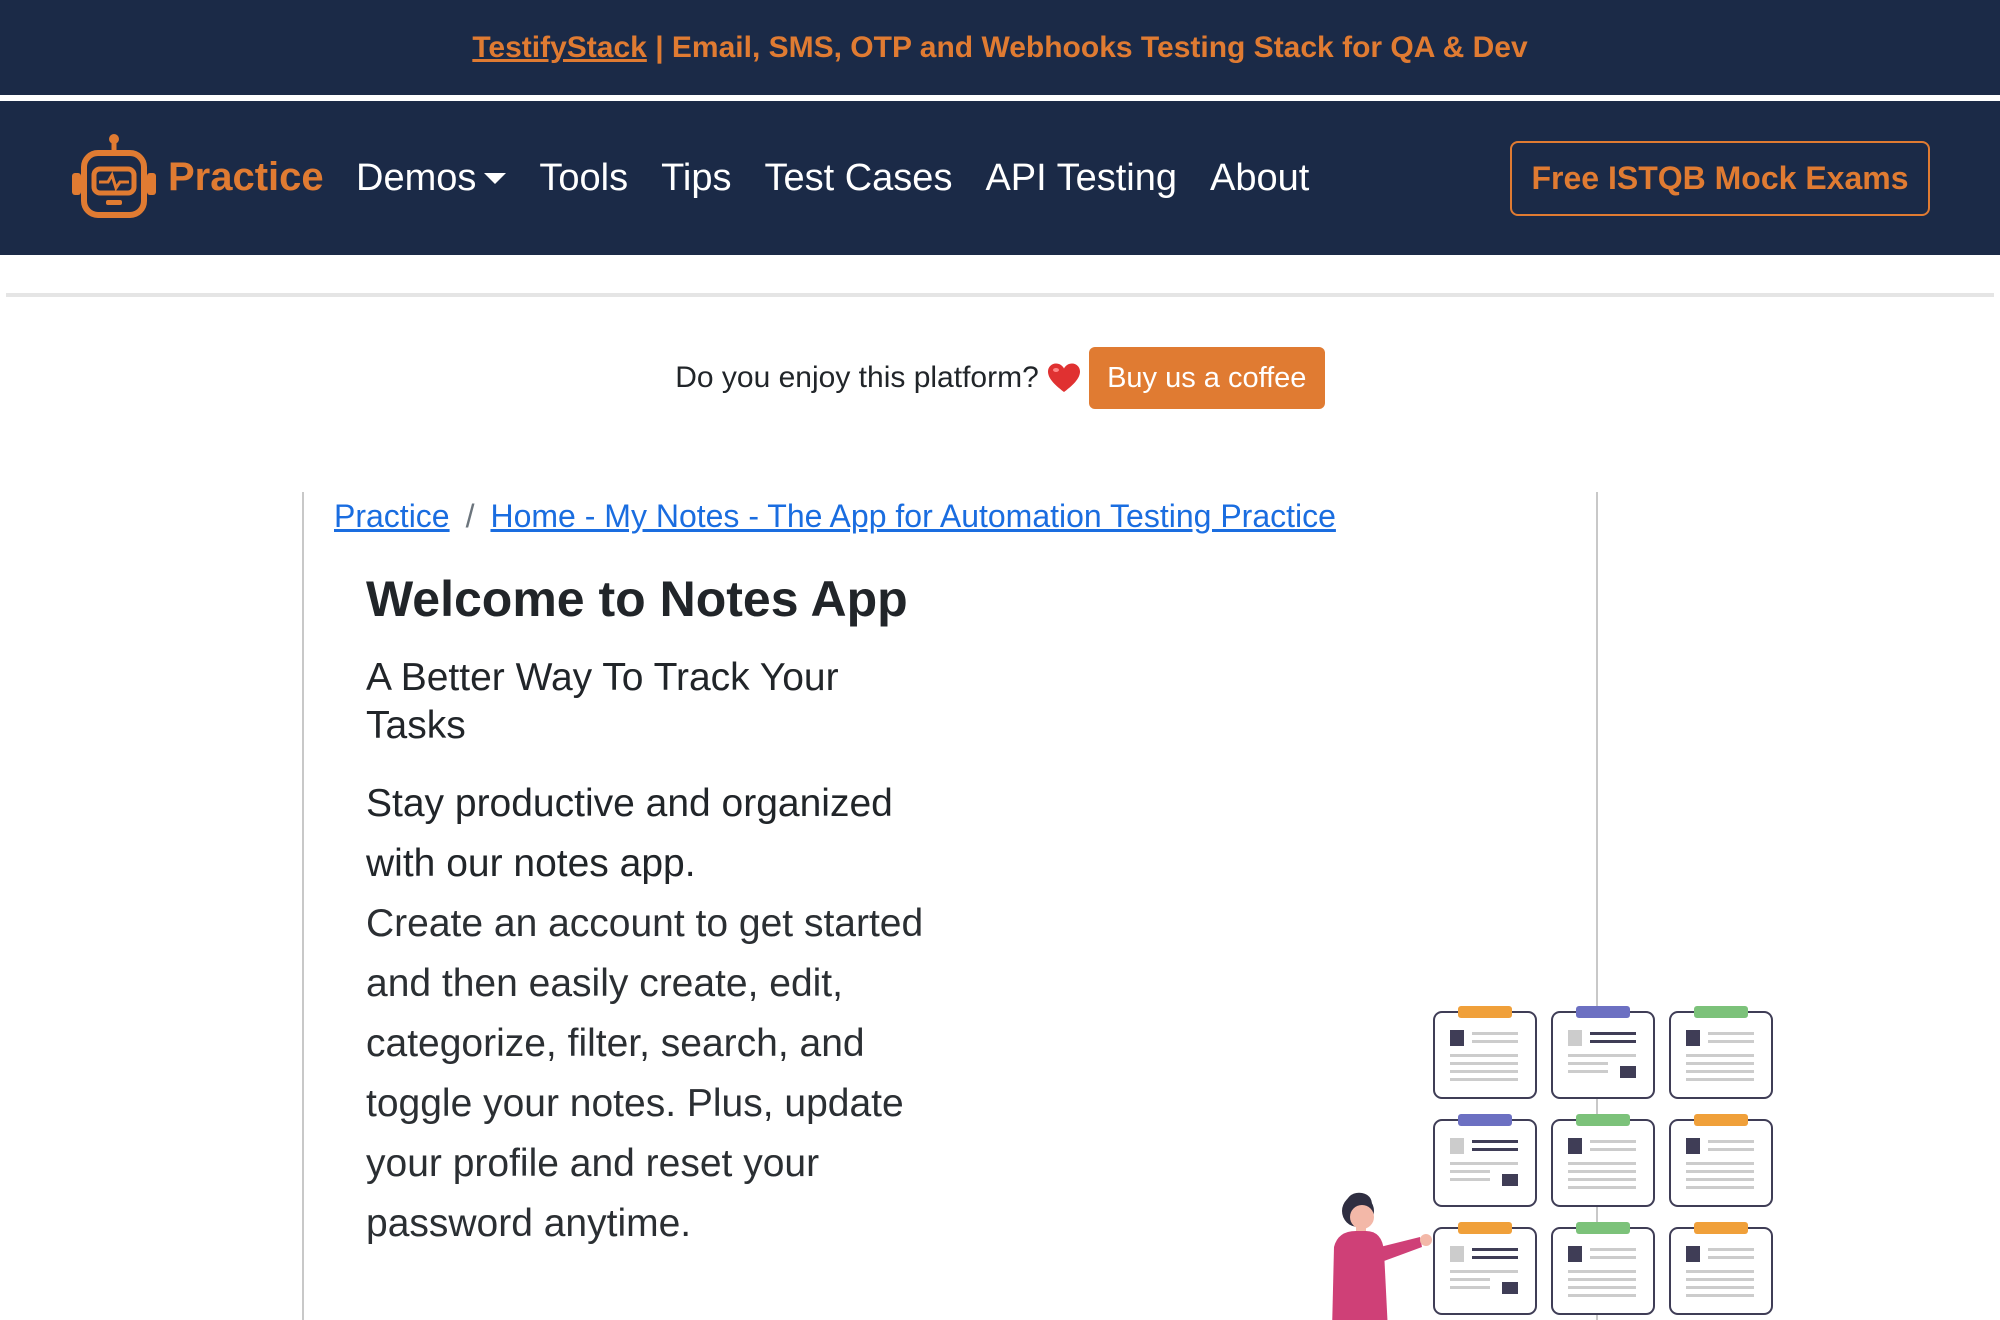  I want to click on nav-item-label: API Testing, so click(1081, 177).